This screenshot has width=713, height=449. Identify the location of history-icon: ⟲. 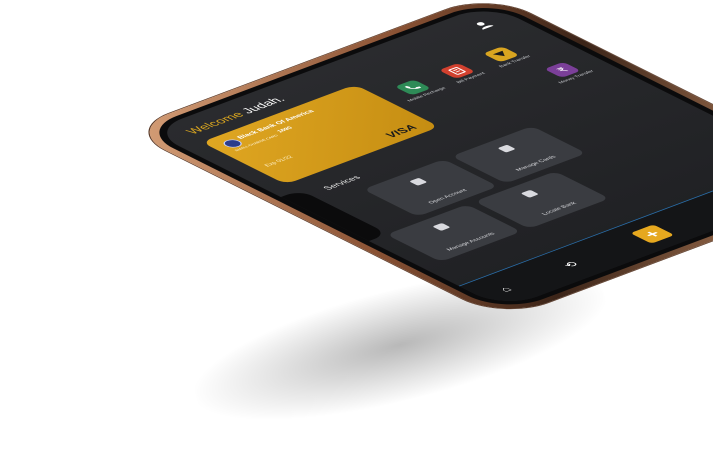
(571, 264).